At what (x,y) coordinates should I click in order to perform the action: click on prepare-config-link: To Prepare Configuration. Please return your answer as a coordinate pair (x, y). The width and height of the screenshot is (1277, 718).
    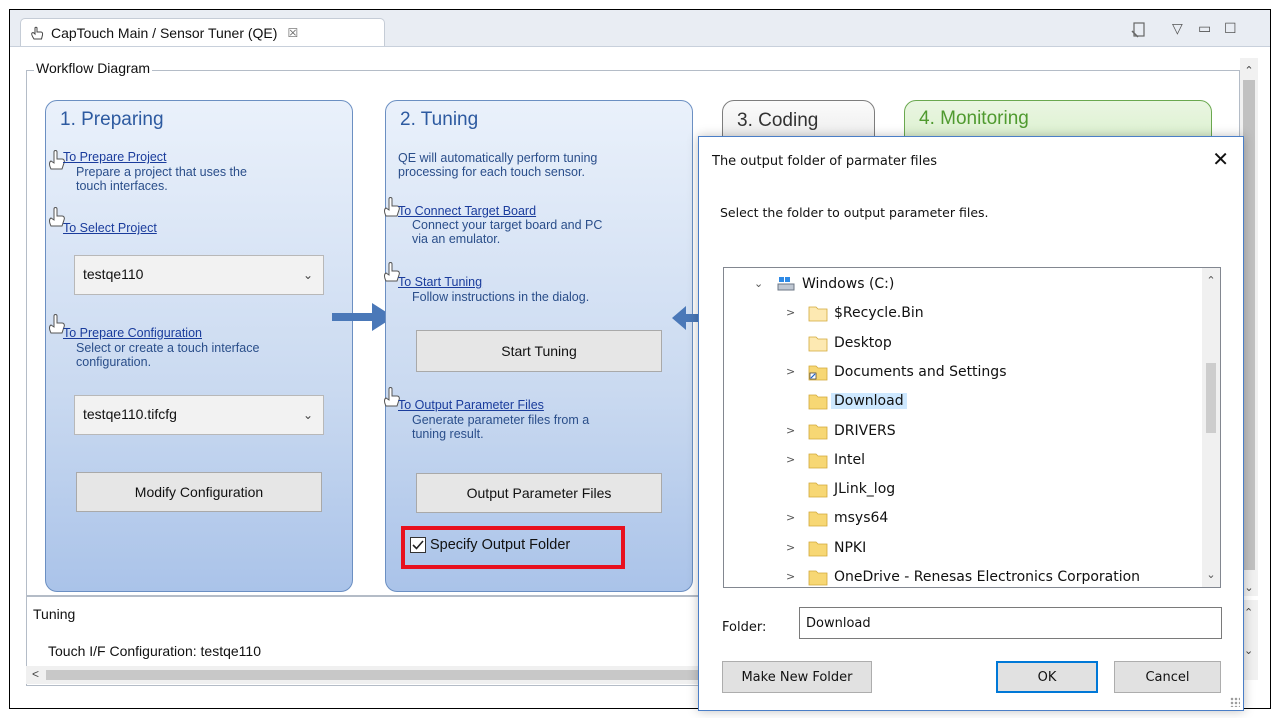
    Looking at the image, I should click on (132, 333).